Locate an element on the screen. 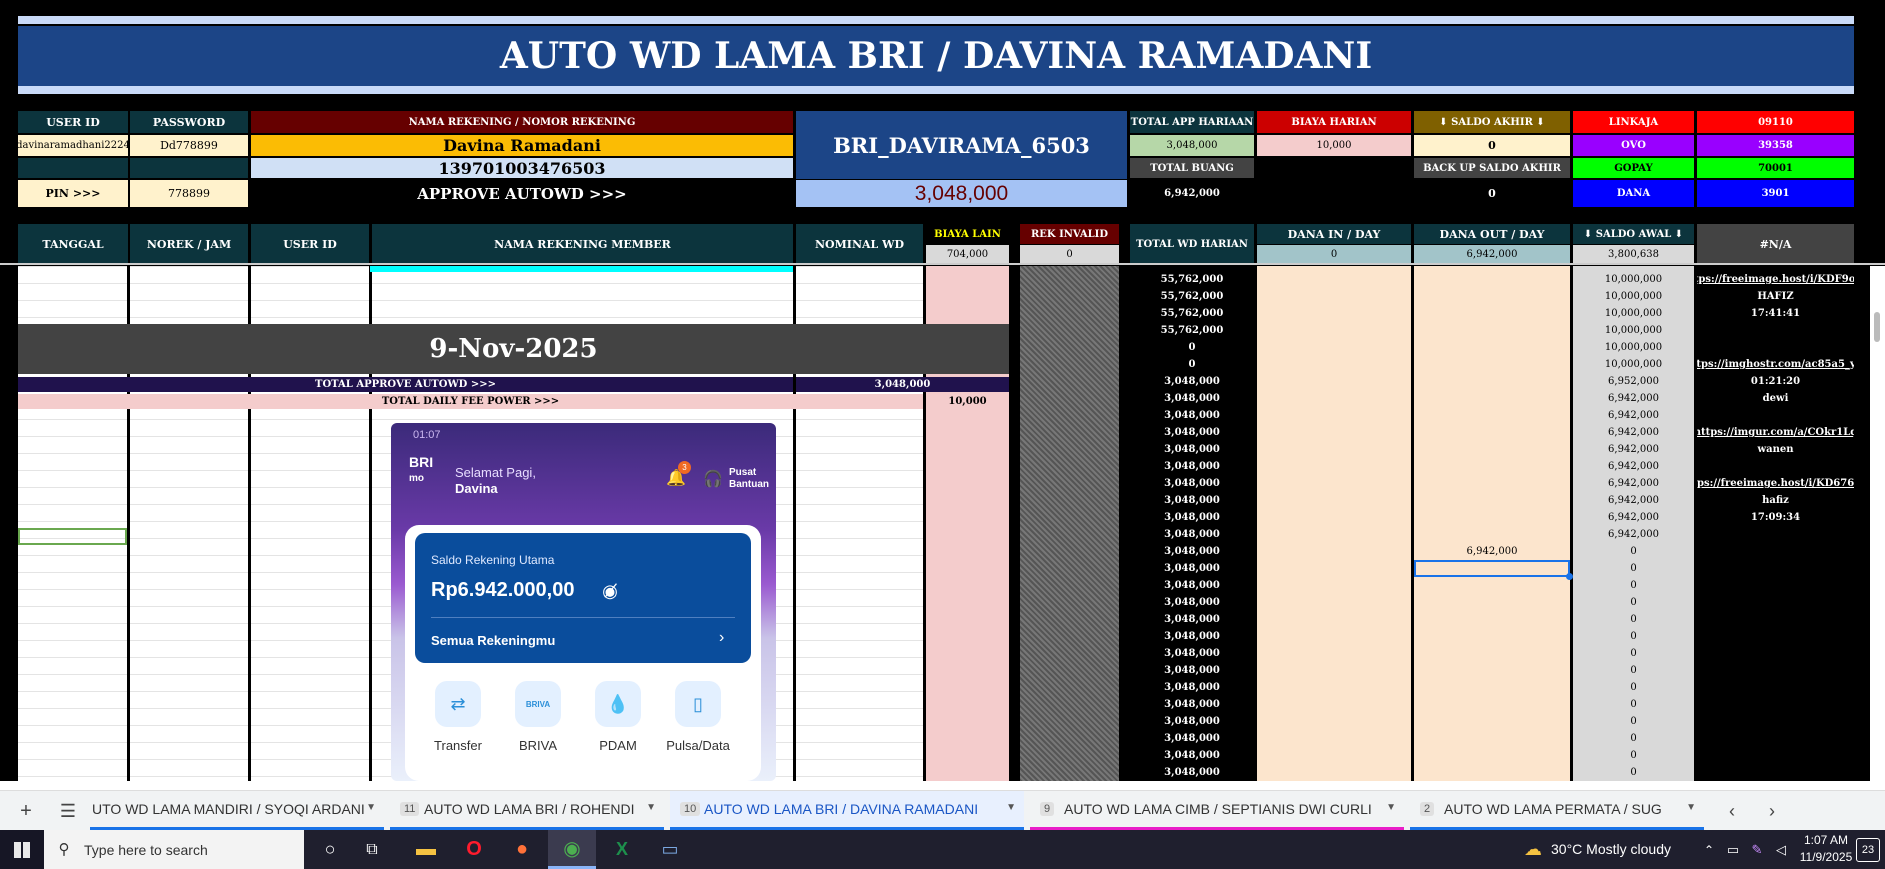 This screenshot has width=1885, height=869. excel-icon: X is located at coordinates (622, 849).